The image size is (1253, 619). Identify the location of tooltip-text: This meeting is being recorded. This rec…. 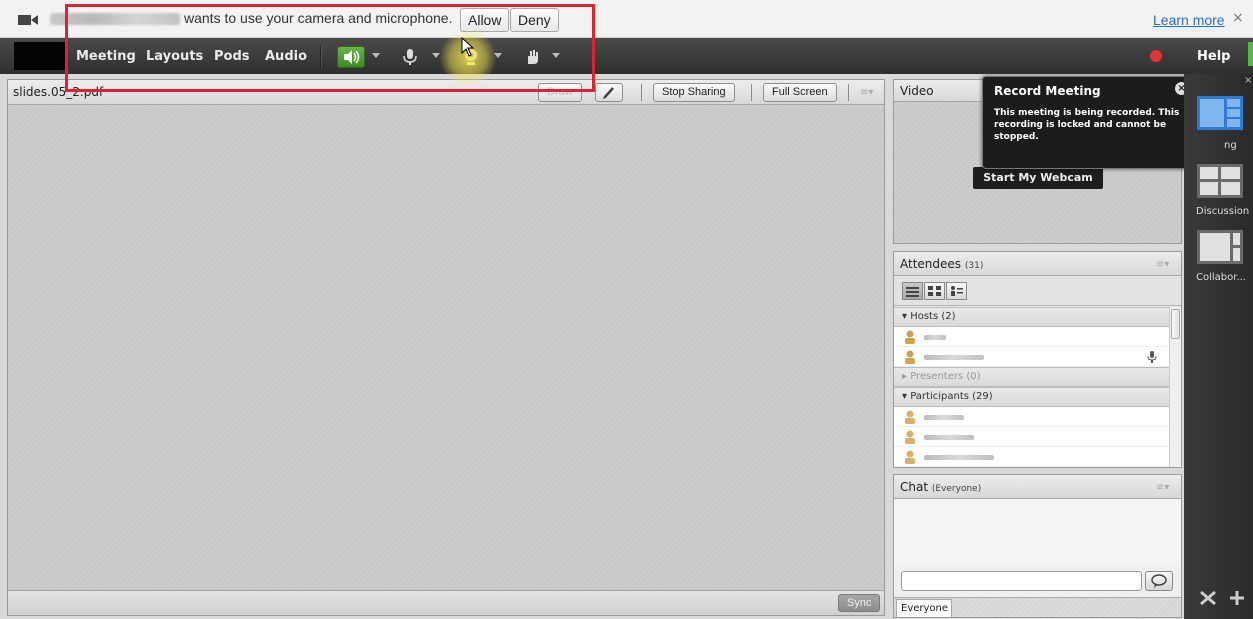
(1087, 125).